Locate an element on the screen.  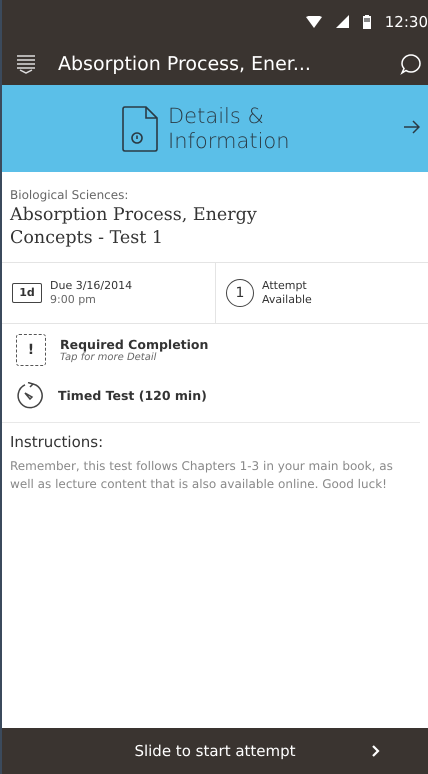
status-time: 12:30 is located at coordinates (406, 21).